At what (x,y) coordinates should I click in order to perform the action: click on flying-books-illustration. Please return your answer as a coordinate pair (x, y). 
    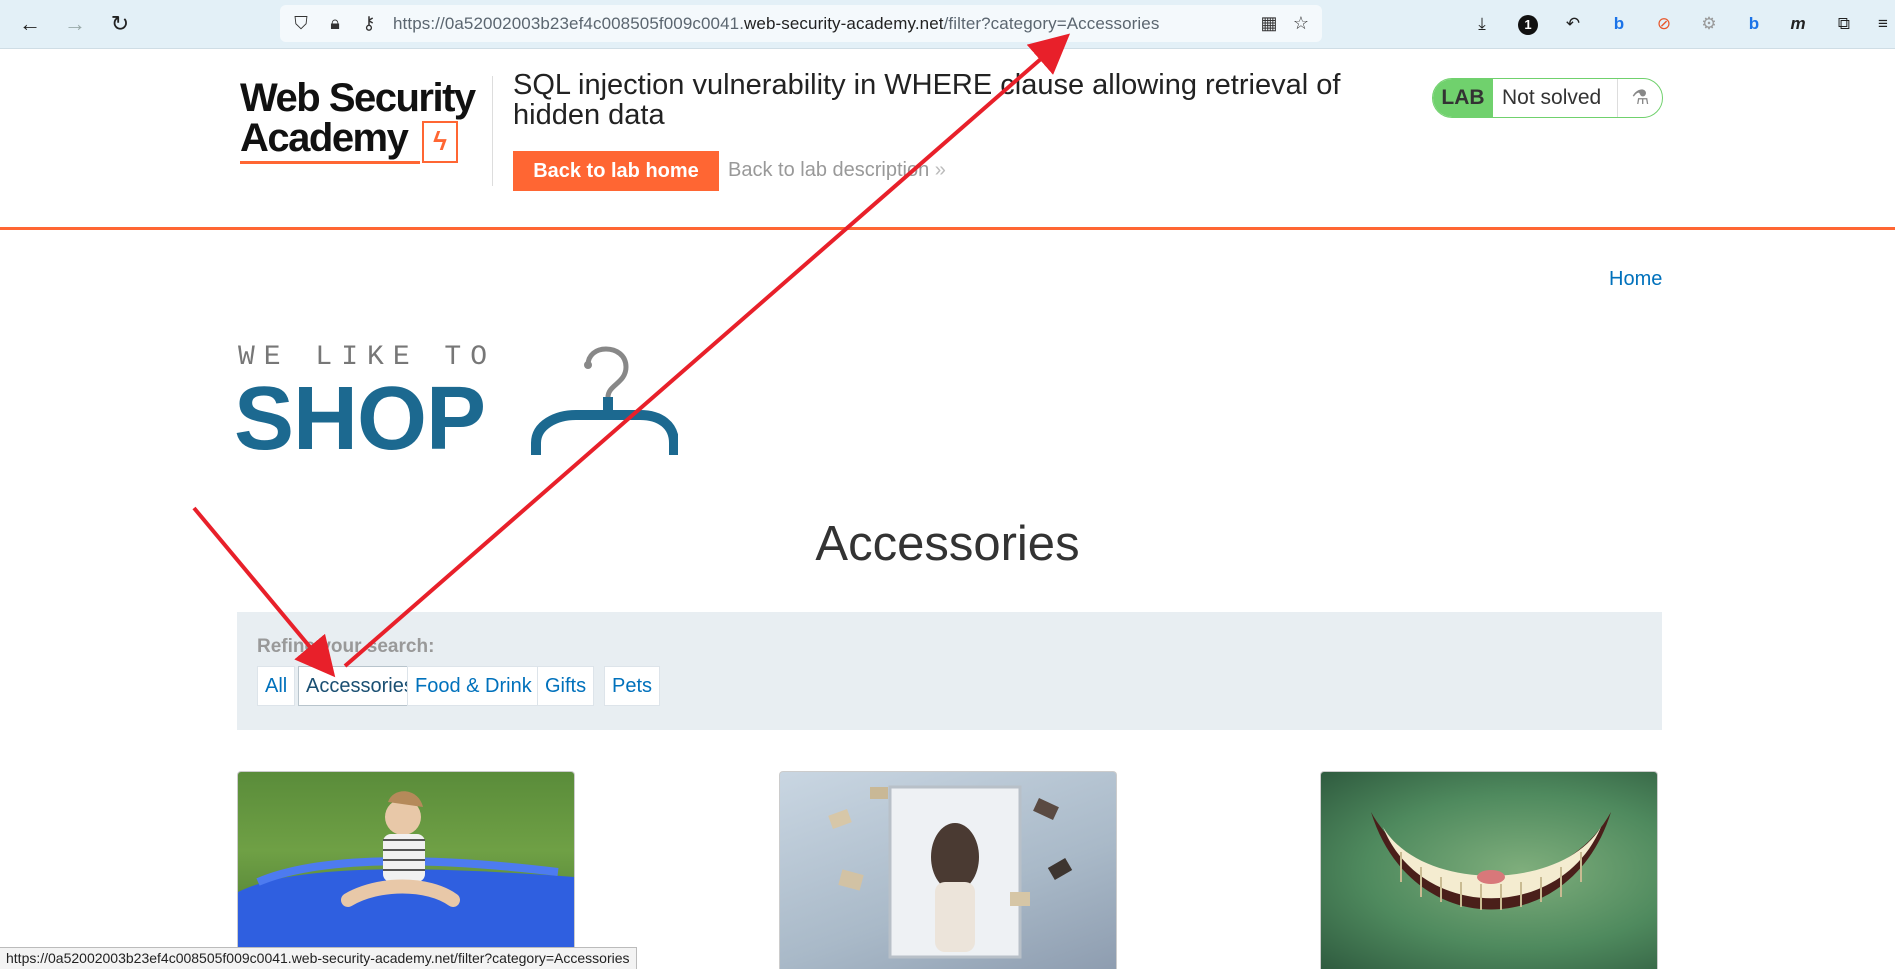
    Looking at the image, I should click on (950, 872).